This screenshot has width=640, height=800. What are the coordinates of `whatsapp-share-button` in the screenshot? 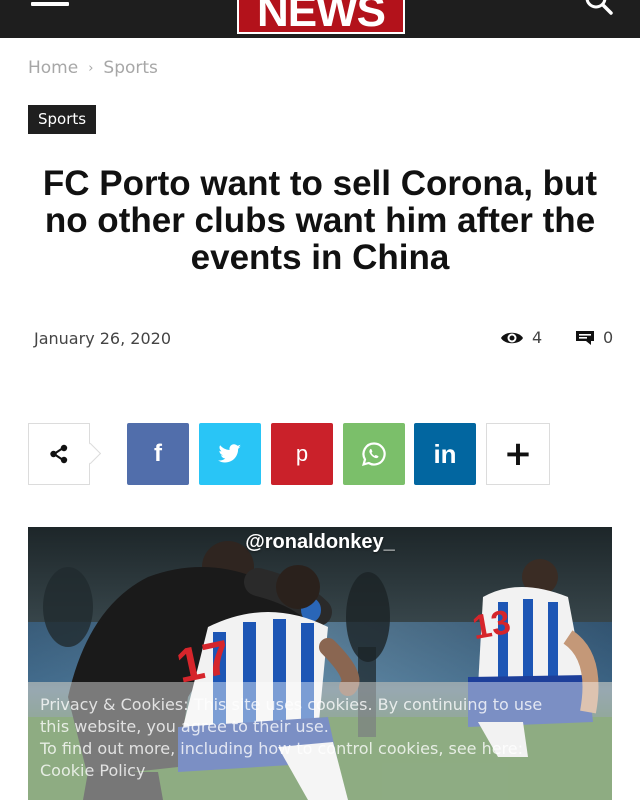 It's located at (374, 454).